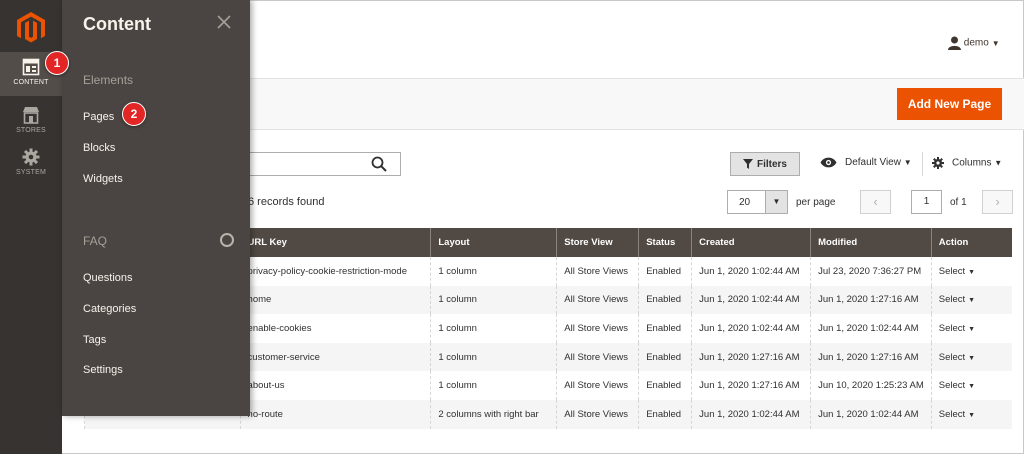 The width and height of the screenshot is (1024, 454). What do you see at coordinates (31, 172) in the screenshot?
I see `nav-item-label: SYSTEM` at bounding box center [31, 172].